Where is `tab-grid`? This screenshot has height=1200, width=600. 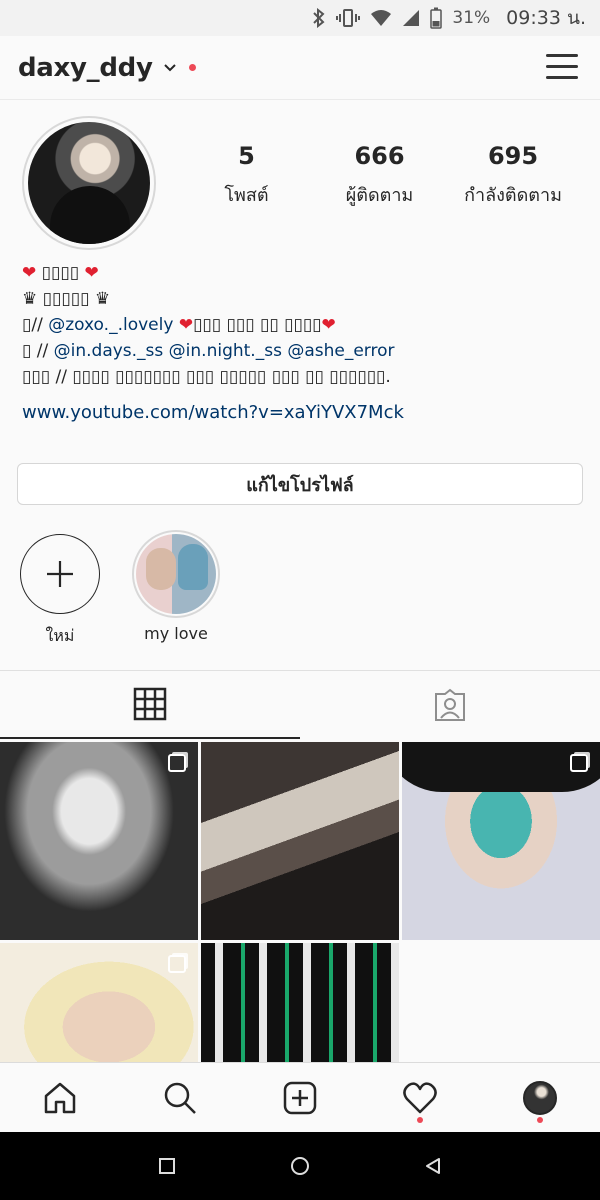
tab-grid is located at coordinates (150, 705).